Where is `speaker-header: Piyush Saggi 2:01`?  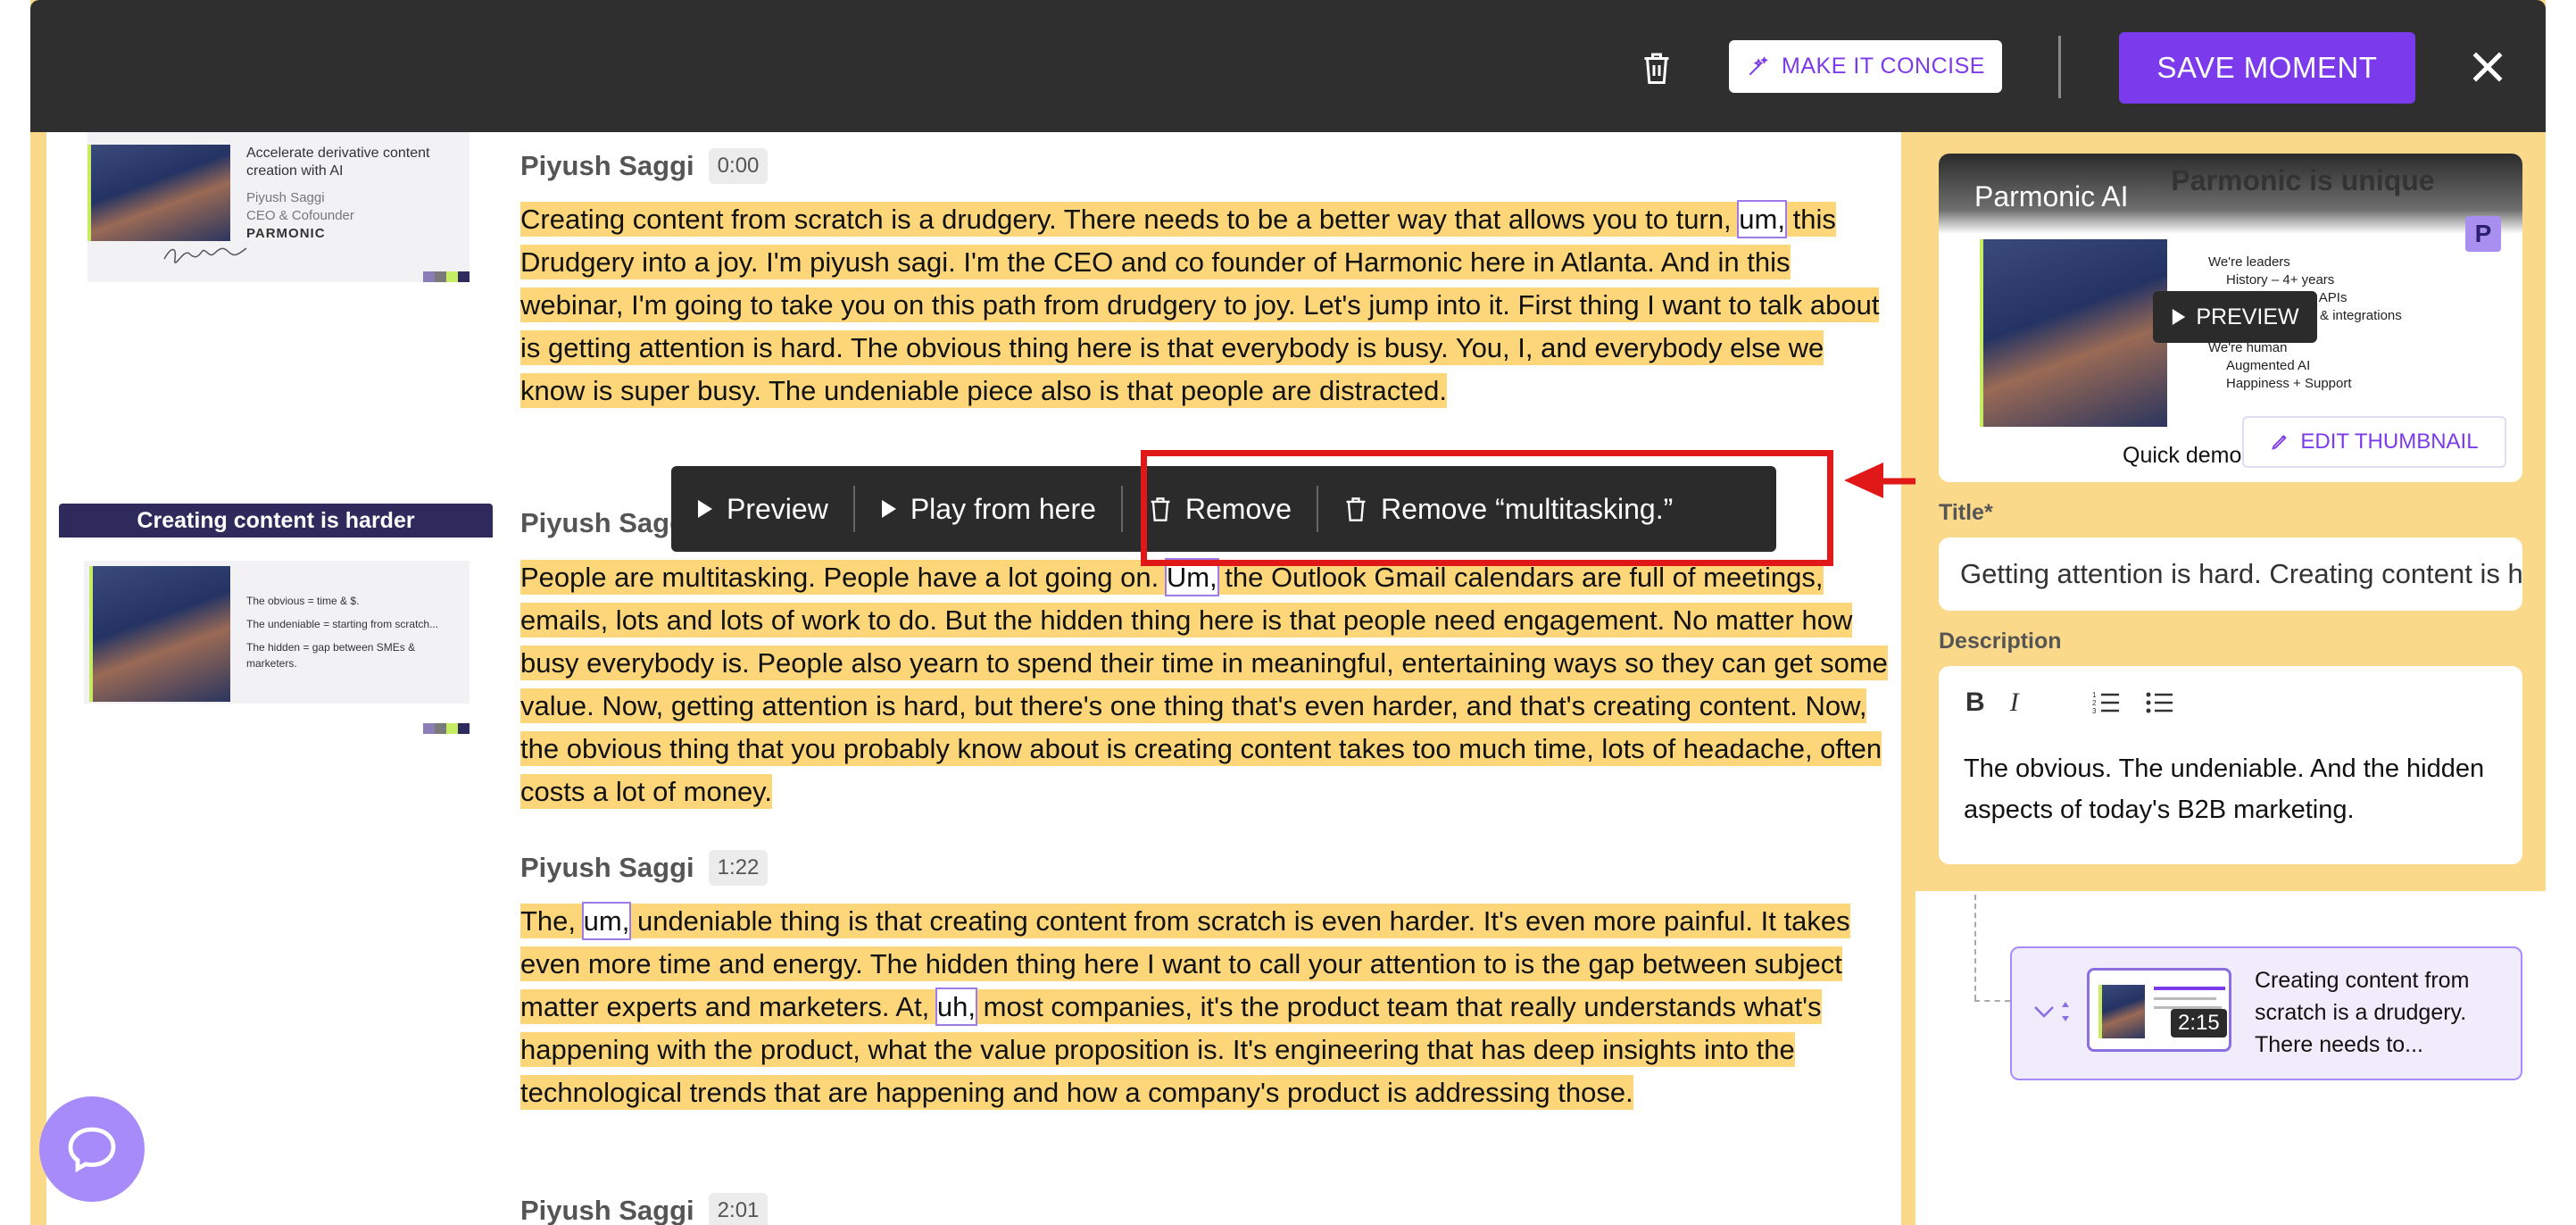 speaker-header: Piyush Saggi 2:01 is located at coordinates (644, 1209).